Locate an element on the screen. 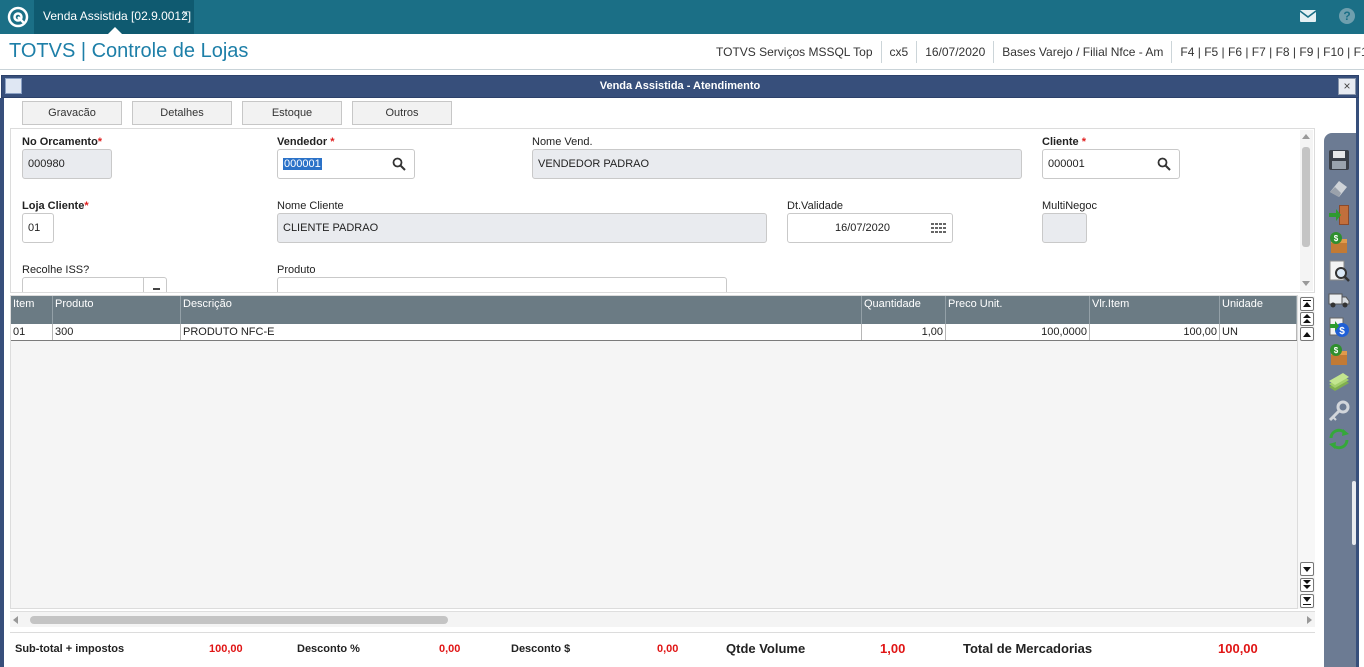  window-close-button: × is located at coordinates (1347, 86).